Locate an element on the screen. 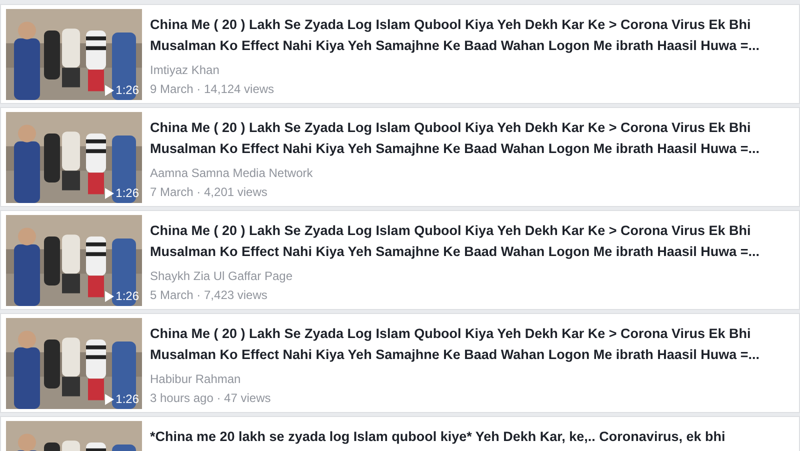  video-meta: 9 March · 14,124 views is located at coordinates (213, 89).